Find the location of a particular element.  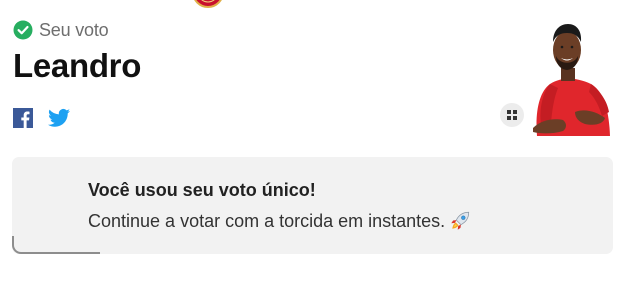

facebook-icon is located at coordinates (23, 118).